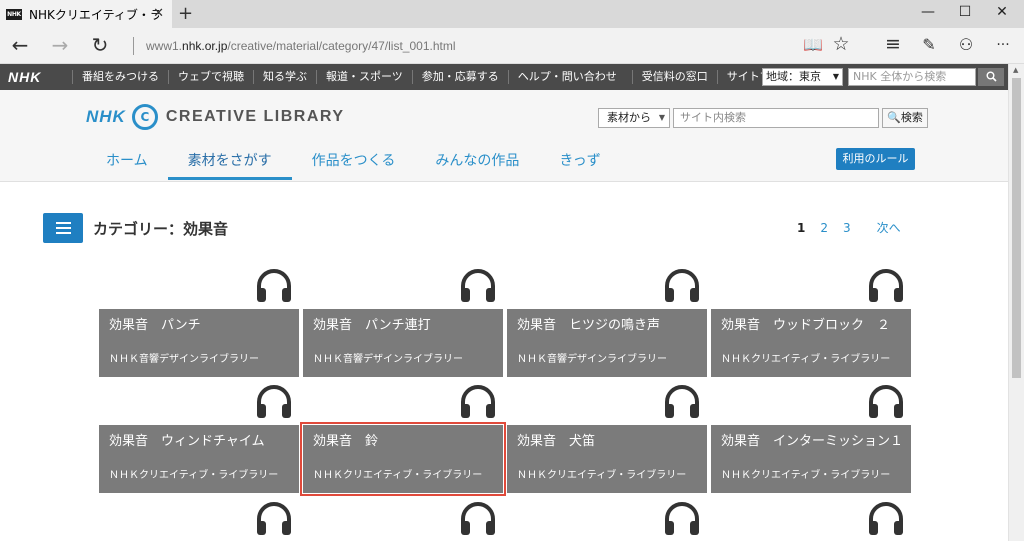 The height and width of the screenshot is (541, 1024). I want to click on search-icon, so click(991, 76).